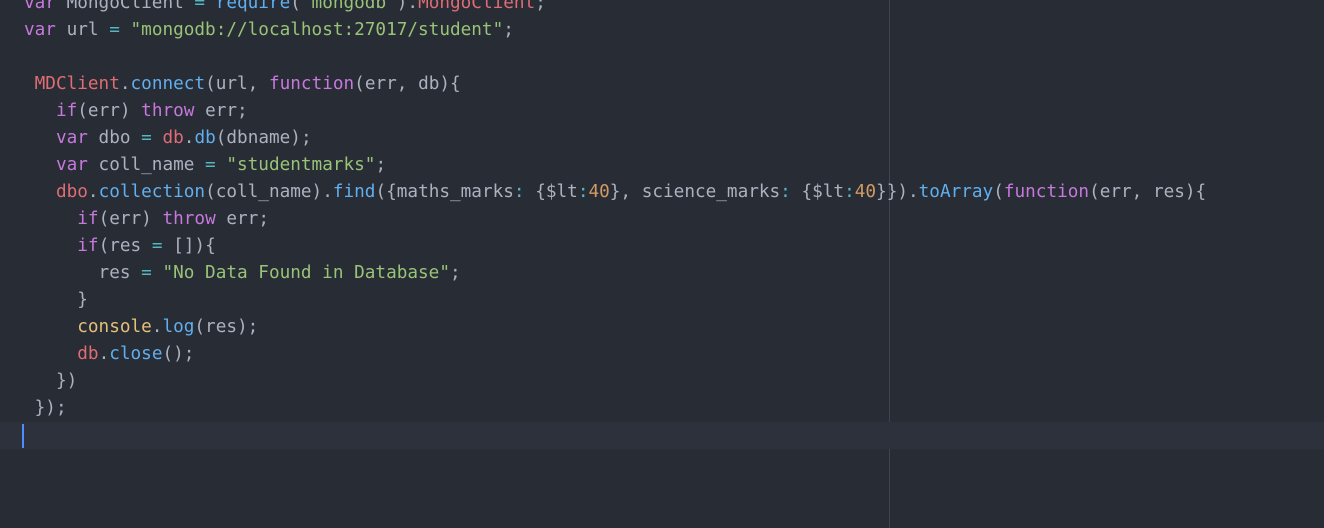 The width and height of the screenshot is (1324, 528). I want to click on code-token: (err, res){, so click(1148, 192).